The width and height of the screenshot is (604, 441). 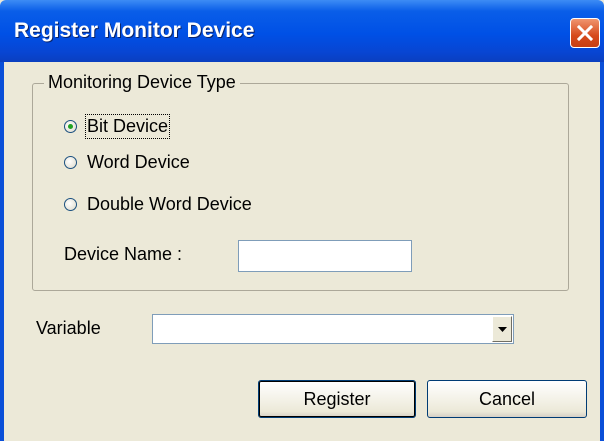 I want to click on radio-bit-device: Bit Device, so click(x=117, y=126).